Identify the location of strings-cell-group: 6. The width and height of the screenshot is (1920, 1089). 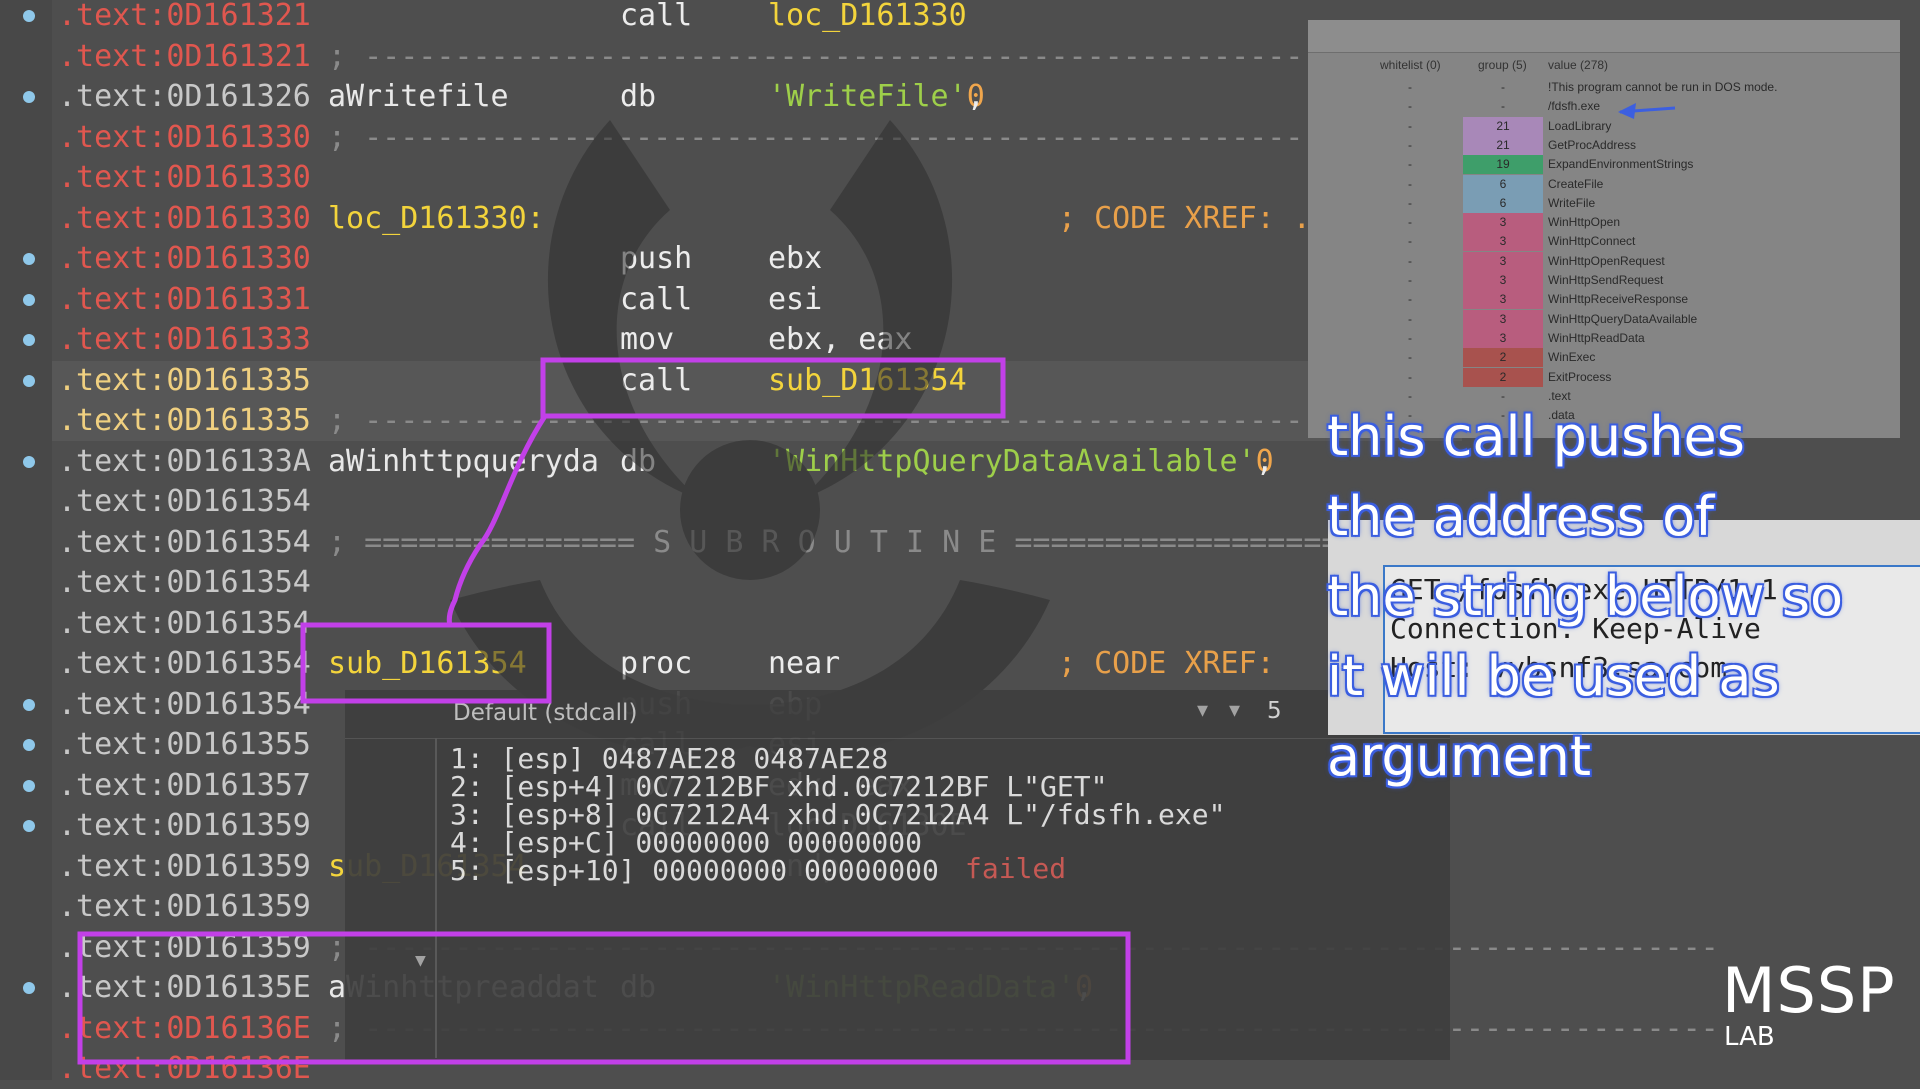
(1503, 184).